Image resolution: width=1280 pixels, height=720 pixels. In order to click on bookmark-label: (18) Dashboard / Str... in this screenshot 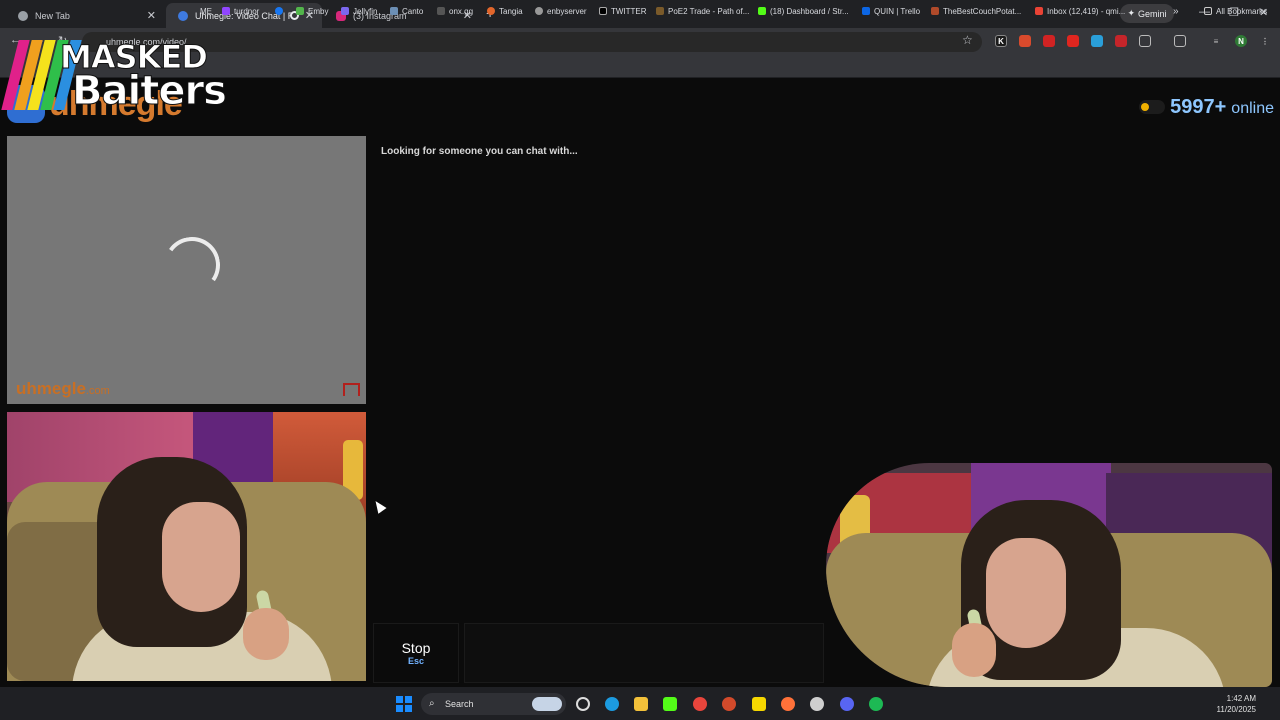, I will do `click(809, 11)`.